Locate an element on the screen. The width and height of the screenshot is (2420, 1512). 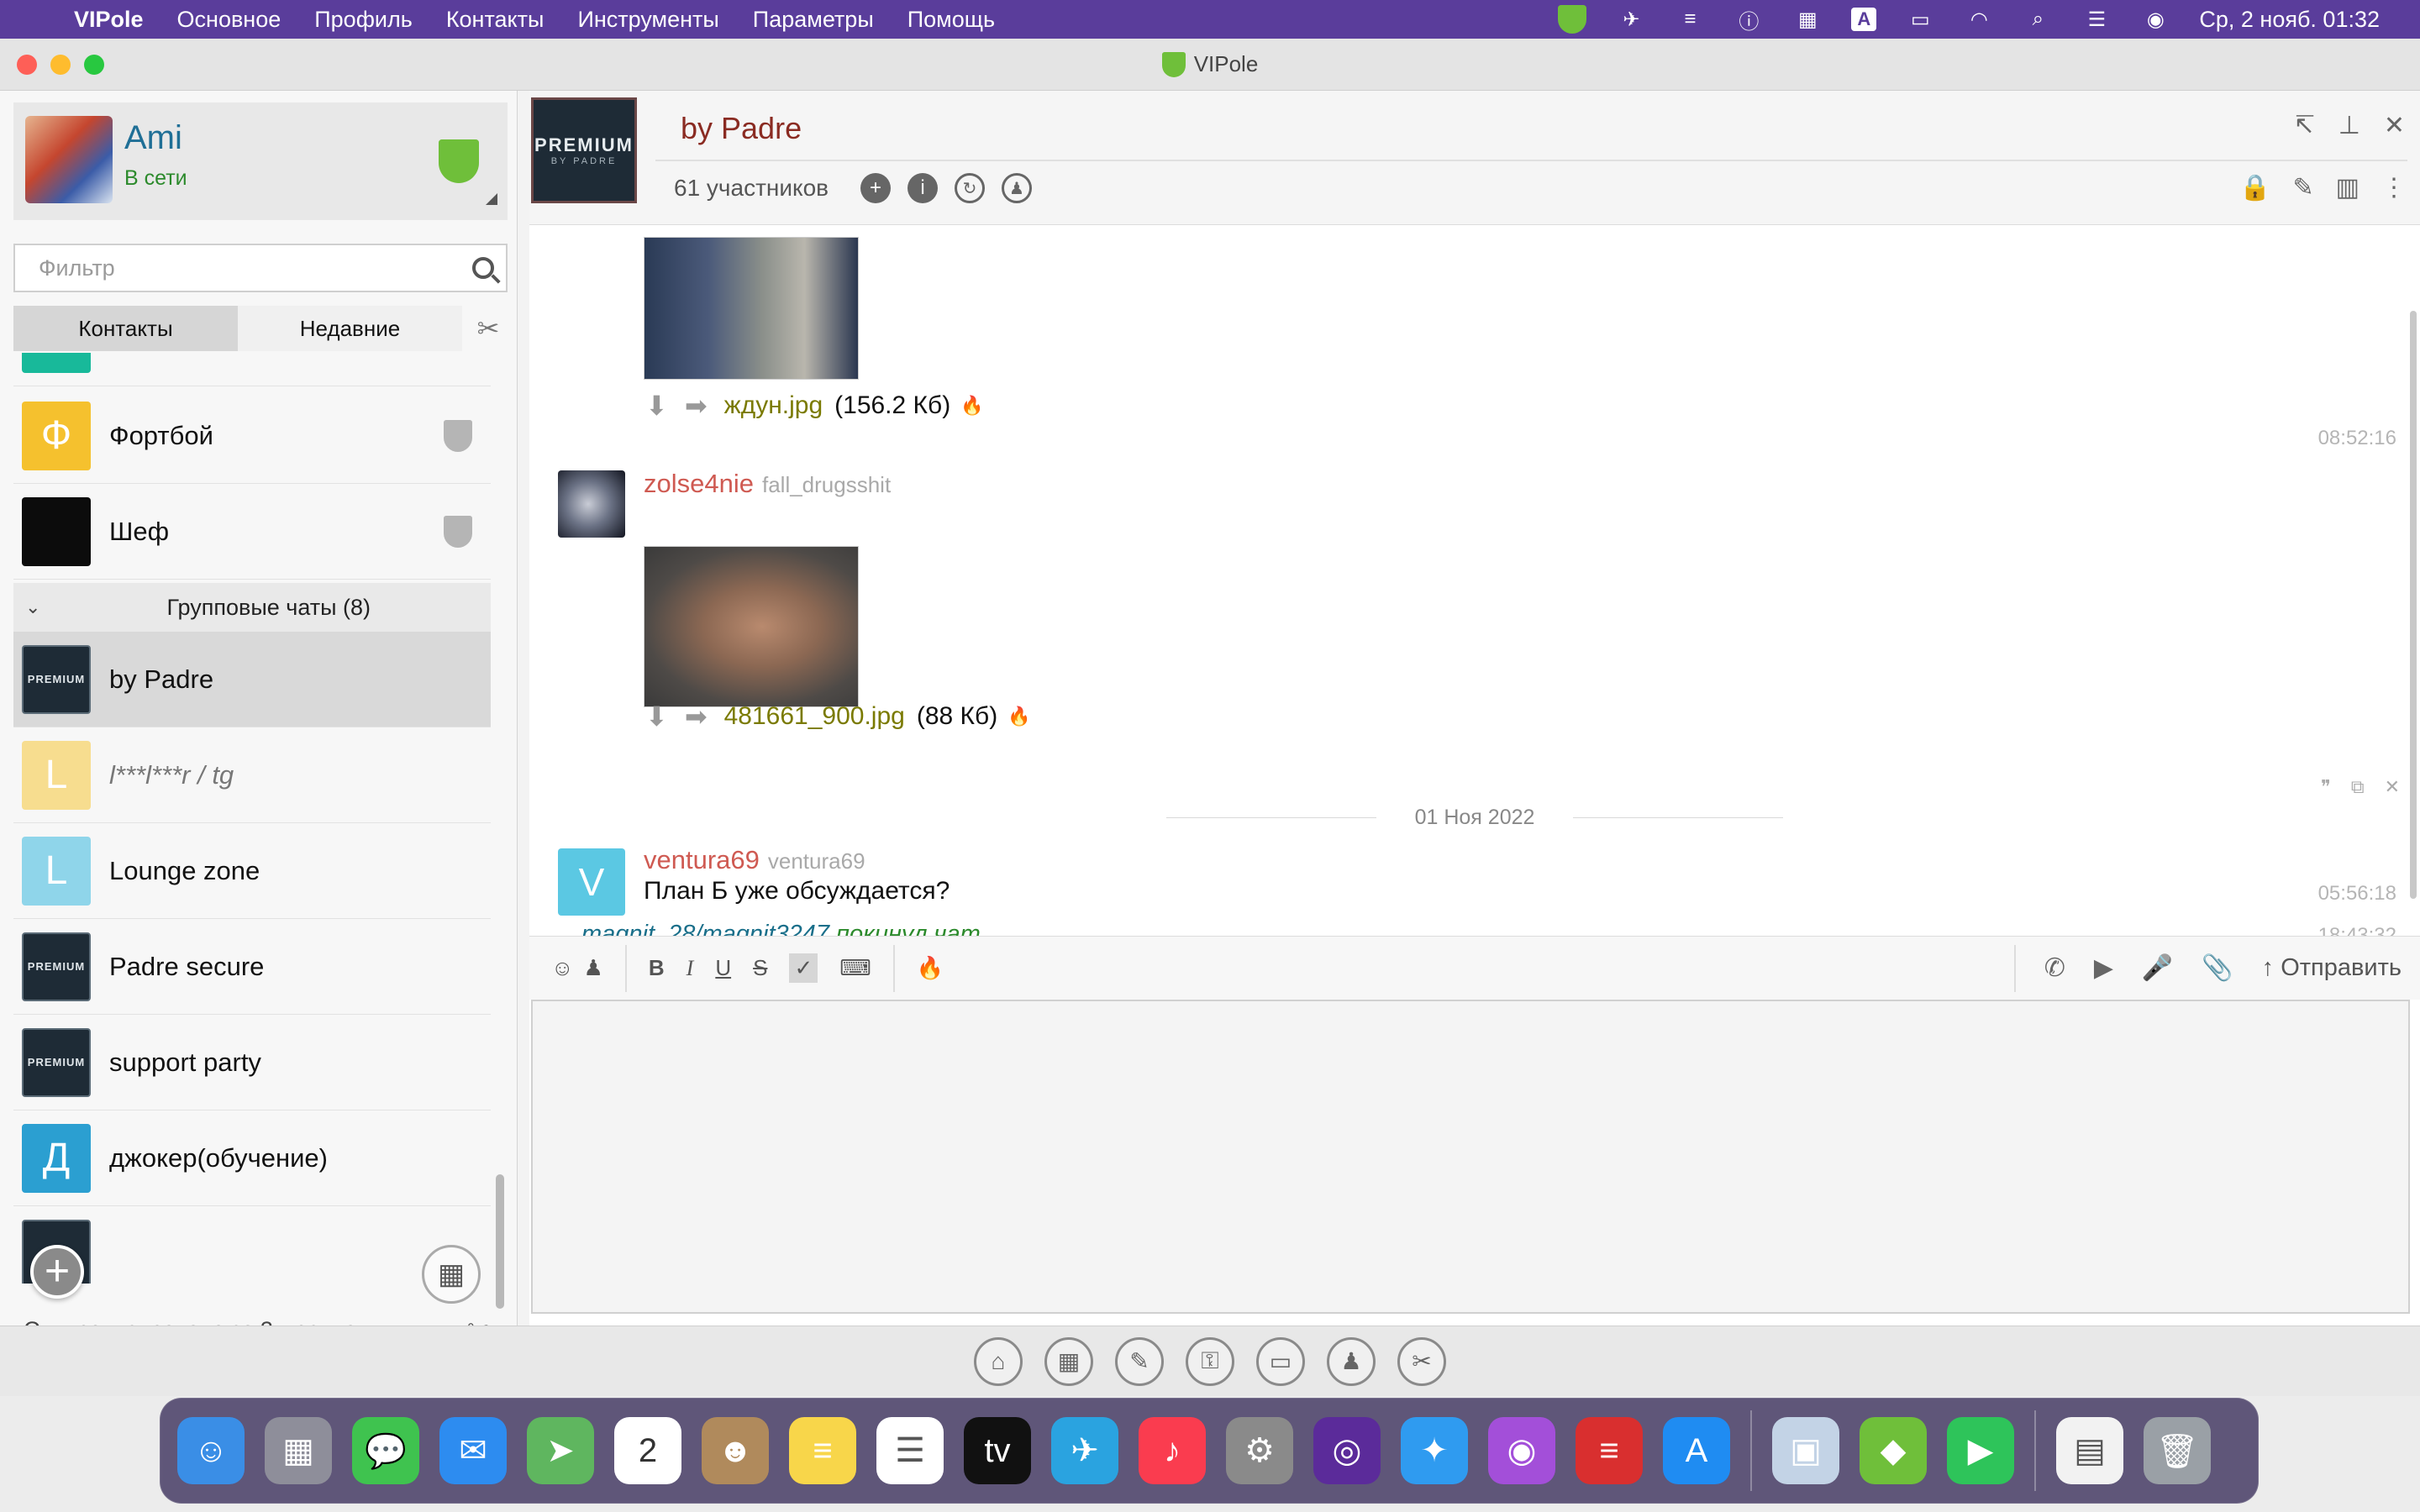
group-row: Д джокер(обучение) is located at coordinates (252, 1158).